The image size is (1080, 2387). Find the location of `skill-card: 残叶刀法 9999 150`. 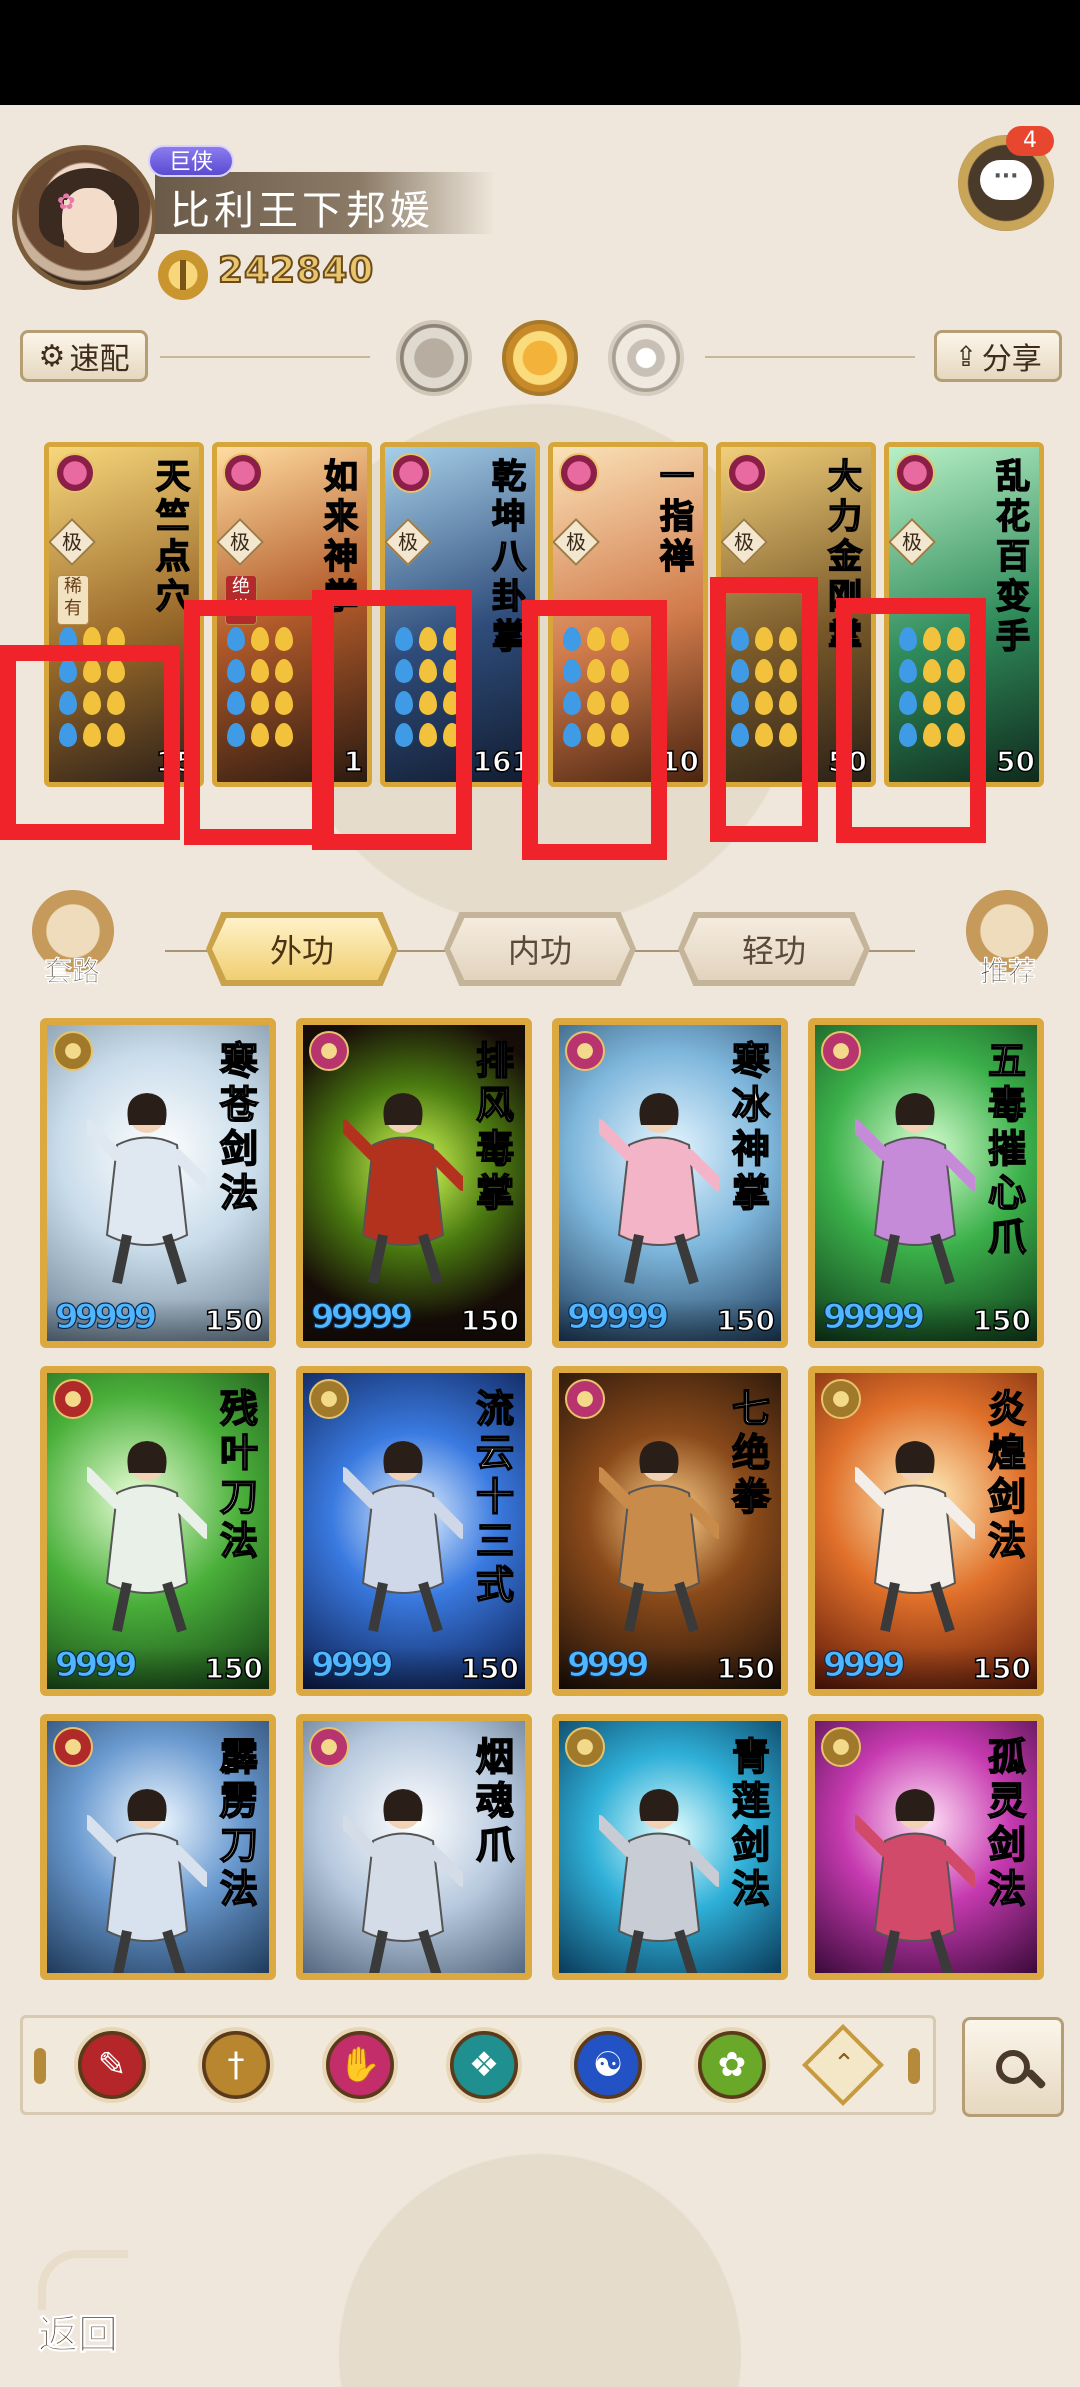

skill-card: 残叶刀法 9999 150 is located at coordinates (158, 1531).